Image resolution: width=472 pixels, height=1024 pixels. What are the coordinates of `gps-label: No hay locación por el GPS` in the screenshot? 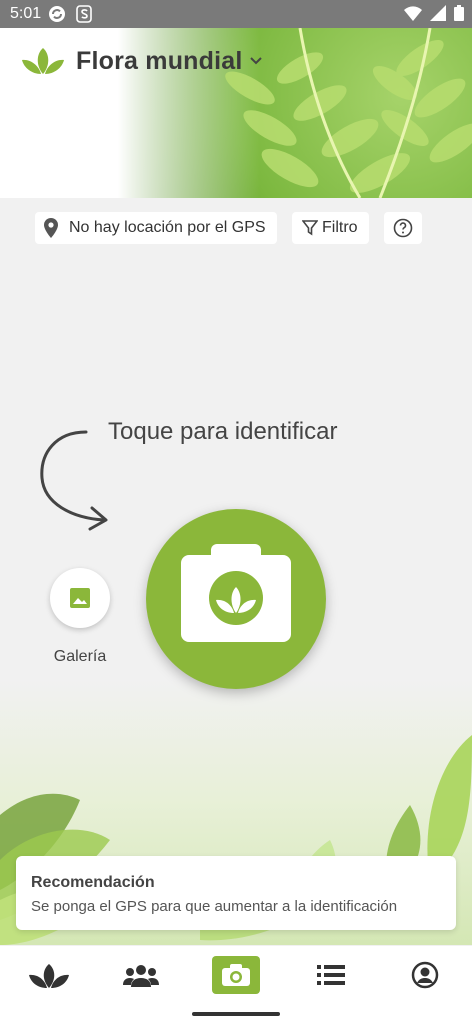 It's located at (167, 227).